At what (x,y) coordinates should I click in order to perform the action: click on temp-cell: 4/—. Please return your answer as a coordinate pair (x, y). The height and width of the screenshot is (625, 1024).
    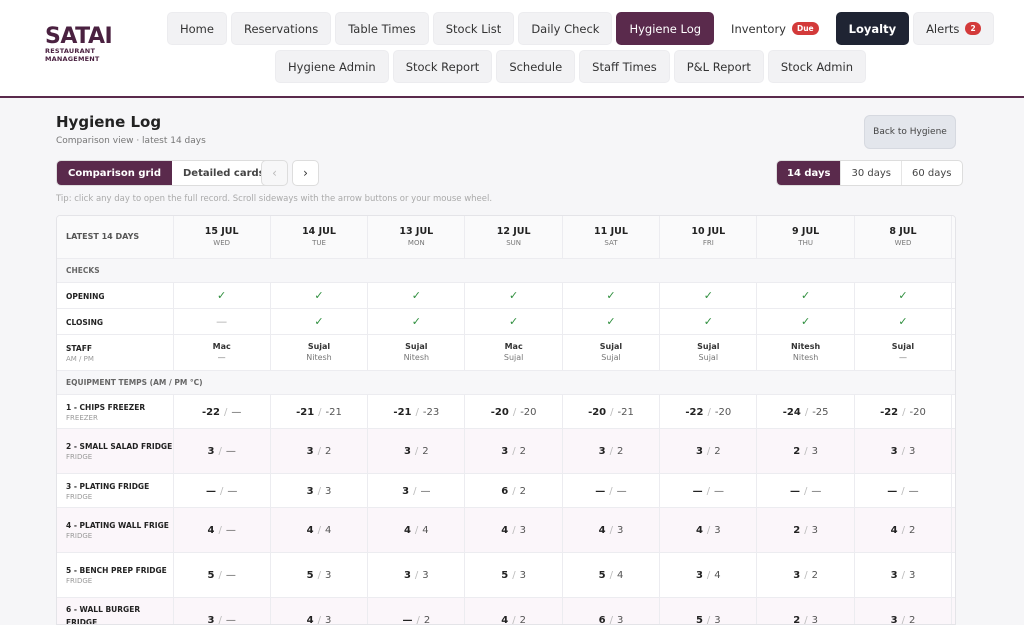
    Looking at the image, I should click on (221, 530).